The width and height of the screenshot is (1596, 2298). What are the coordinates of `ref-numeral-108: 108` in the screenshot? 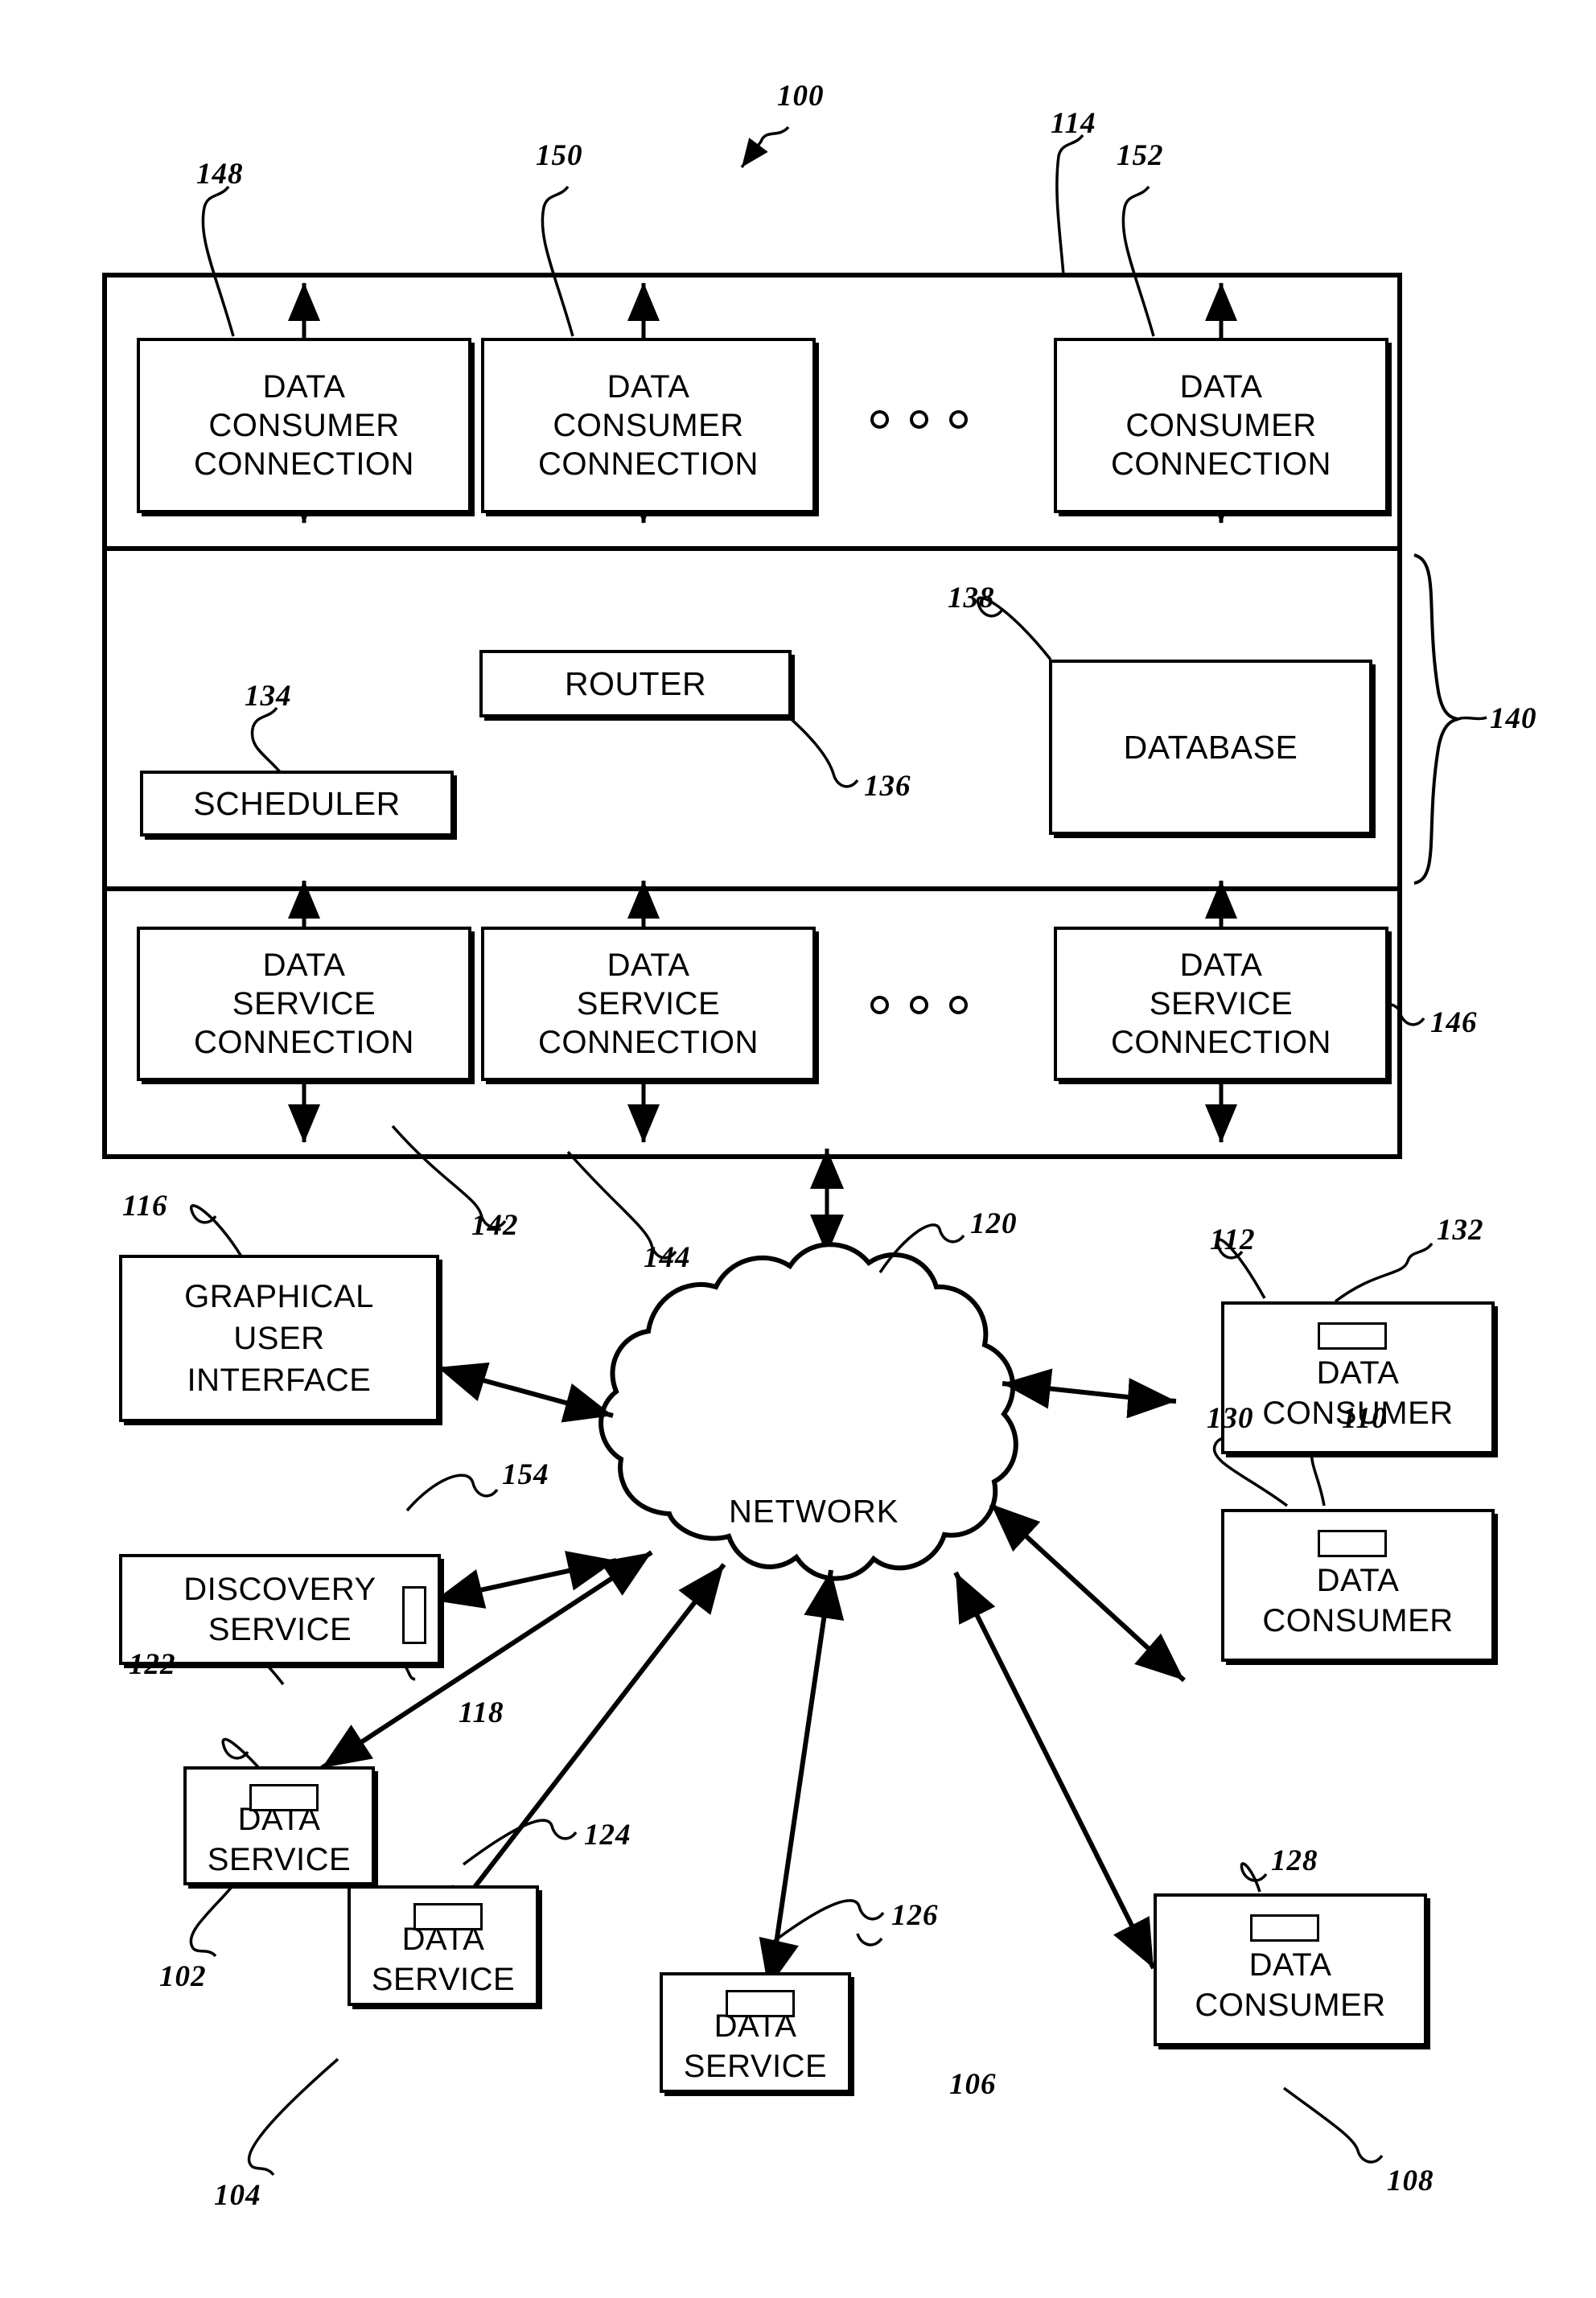 It's located at (1410, 2181).